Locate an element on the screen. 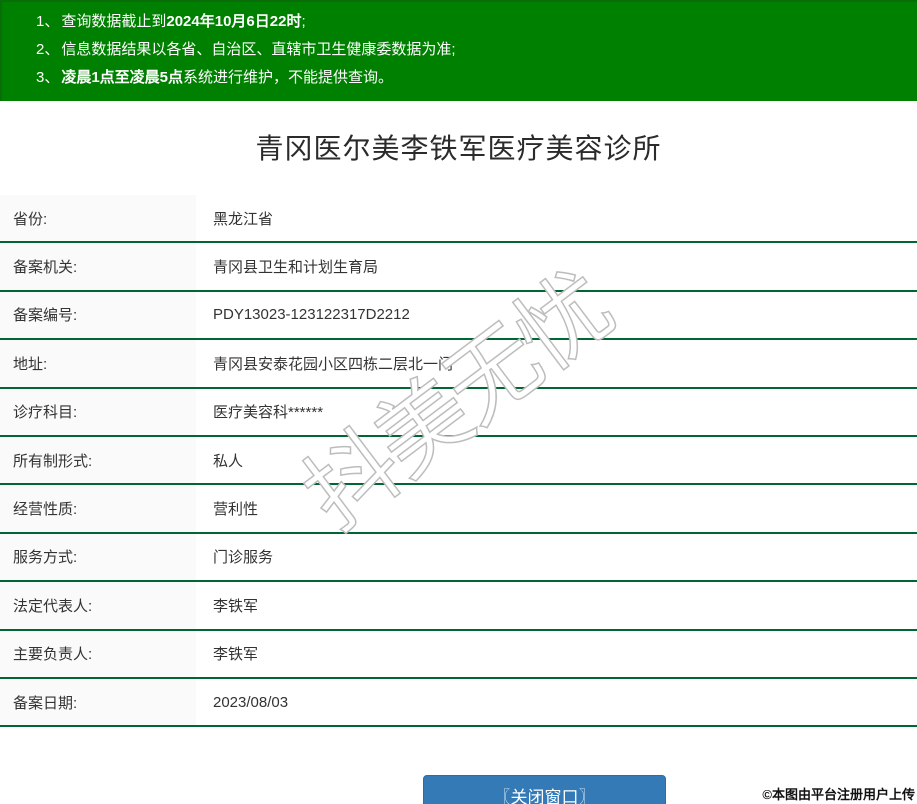 Image resolution: width=917 pixels, height=804 pixels. notice-text-bold: 2024年10月6日22时 is located at coordinates (234, 21).